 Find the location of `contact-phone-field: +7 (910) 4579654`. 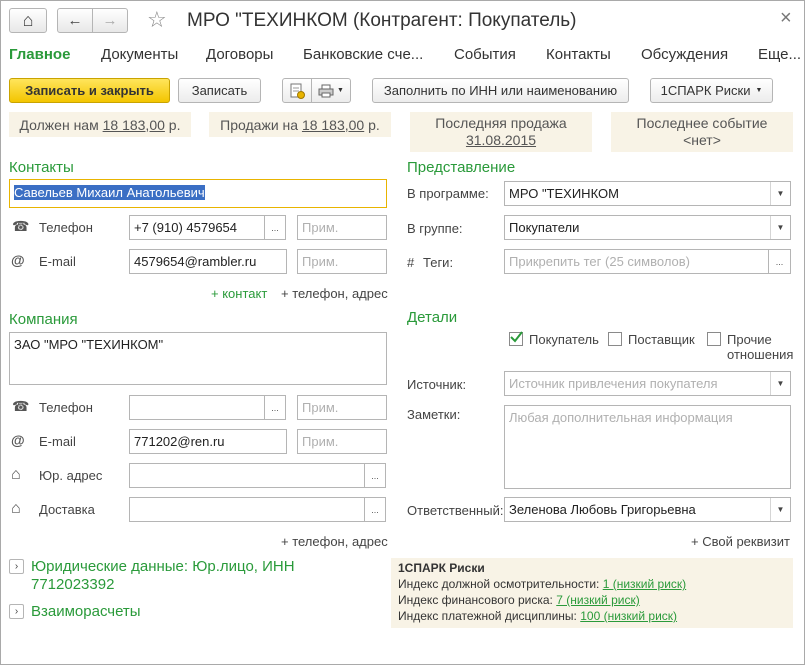

contact-phone-field: +7 (910) 4579654 is located at coordinates (197, 227).